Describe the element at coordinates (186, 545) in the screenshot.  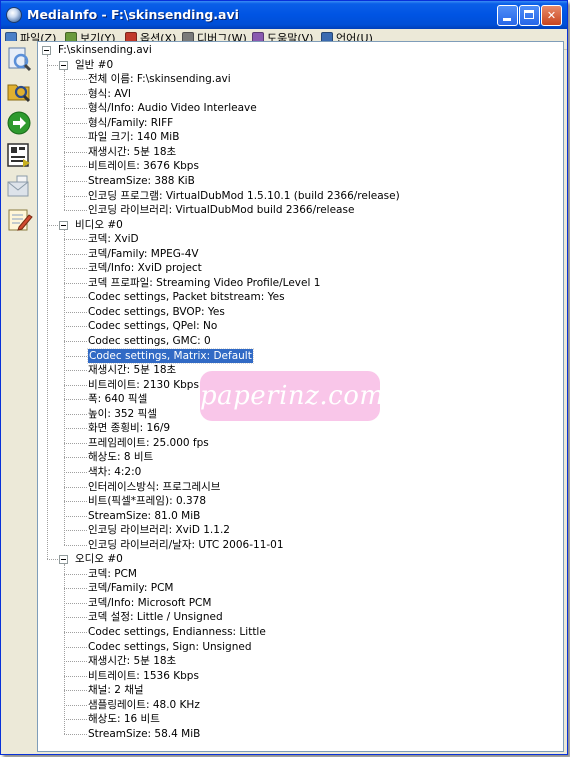
I see `tree-item: 인코딩 라이브러리/날자: UTC 2006-11-01` at that location.